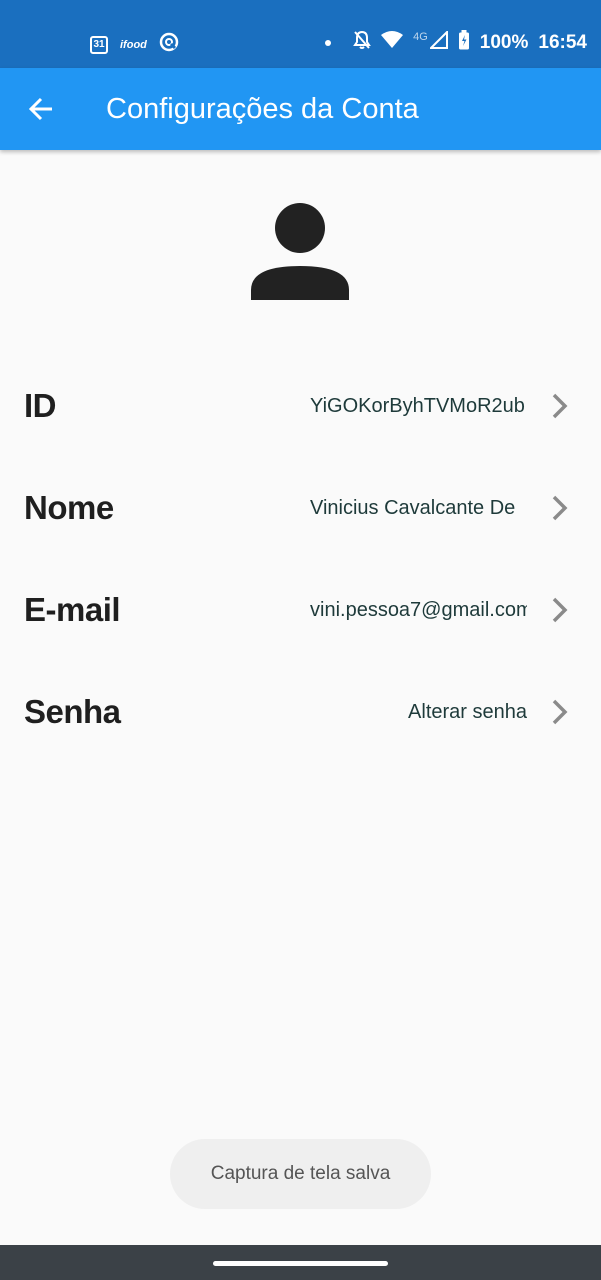  I want to click on bell-off-icon, so click(362, 43).